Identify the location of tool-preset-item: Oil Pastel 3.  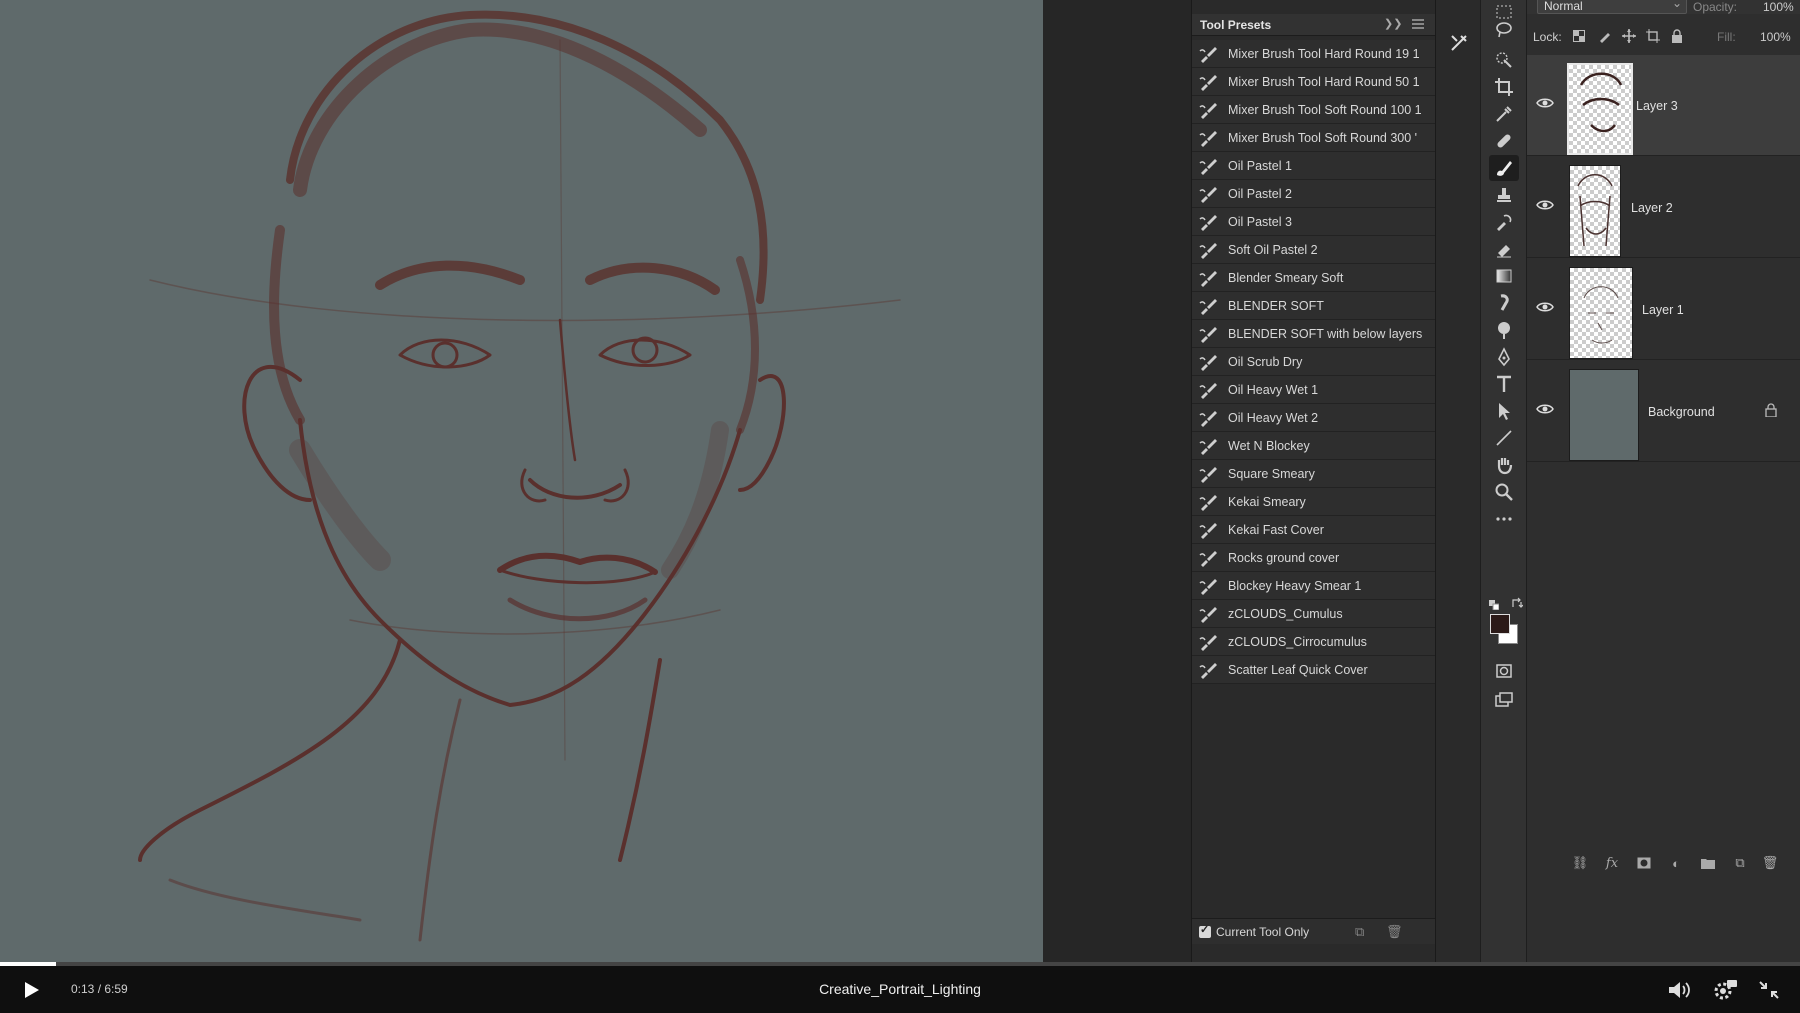
(1314, 222).